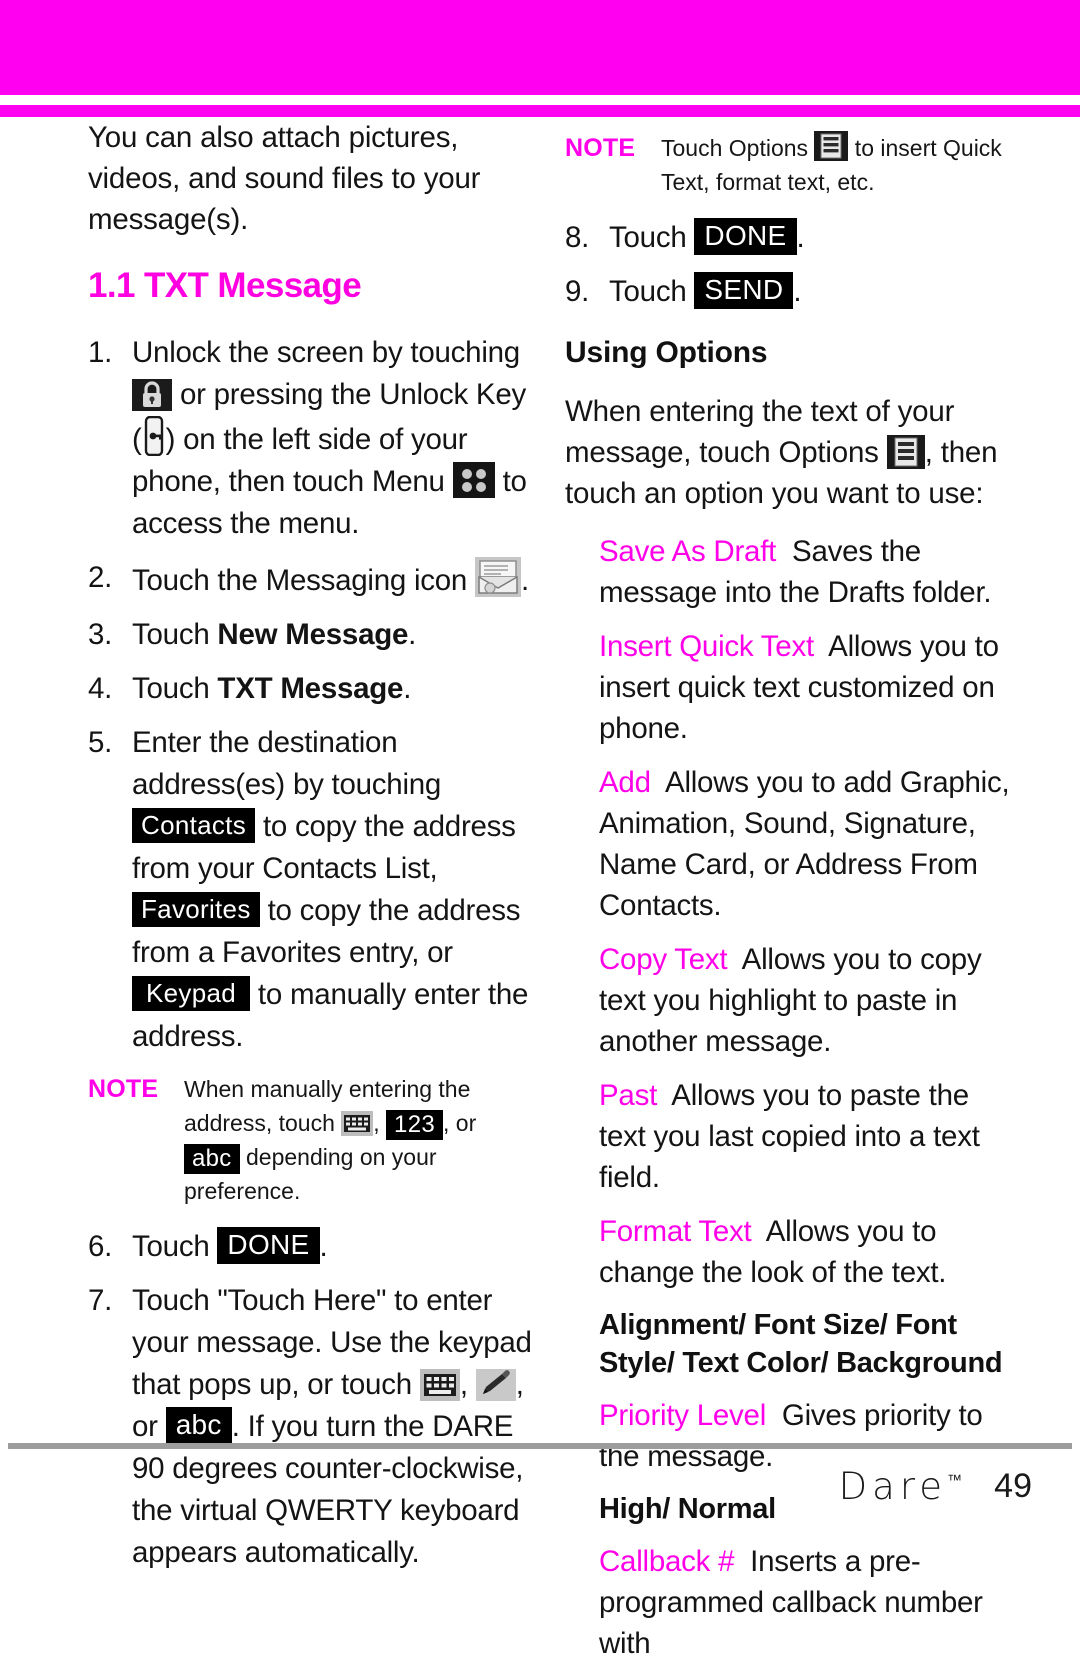 Image resolution: width=1080 pixels, height=1677 pixels. What do you see at coordinates (152, 395) in the screenshot?
I see `padlock-icon` at bounding box center [152, 395].